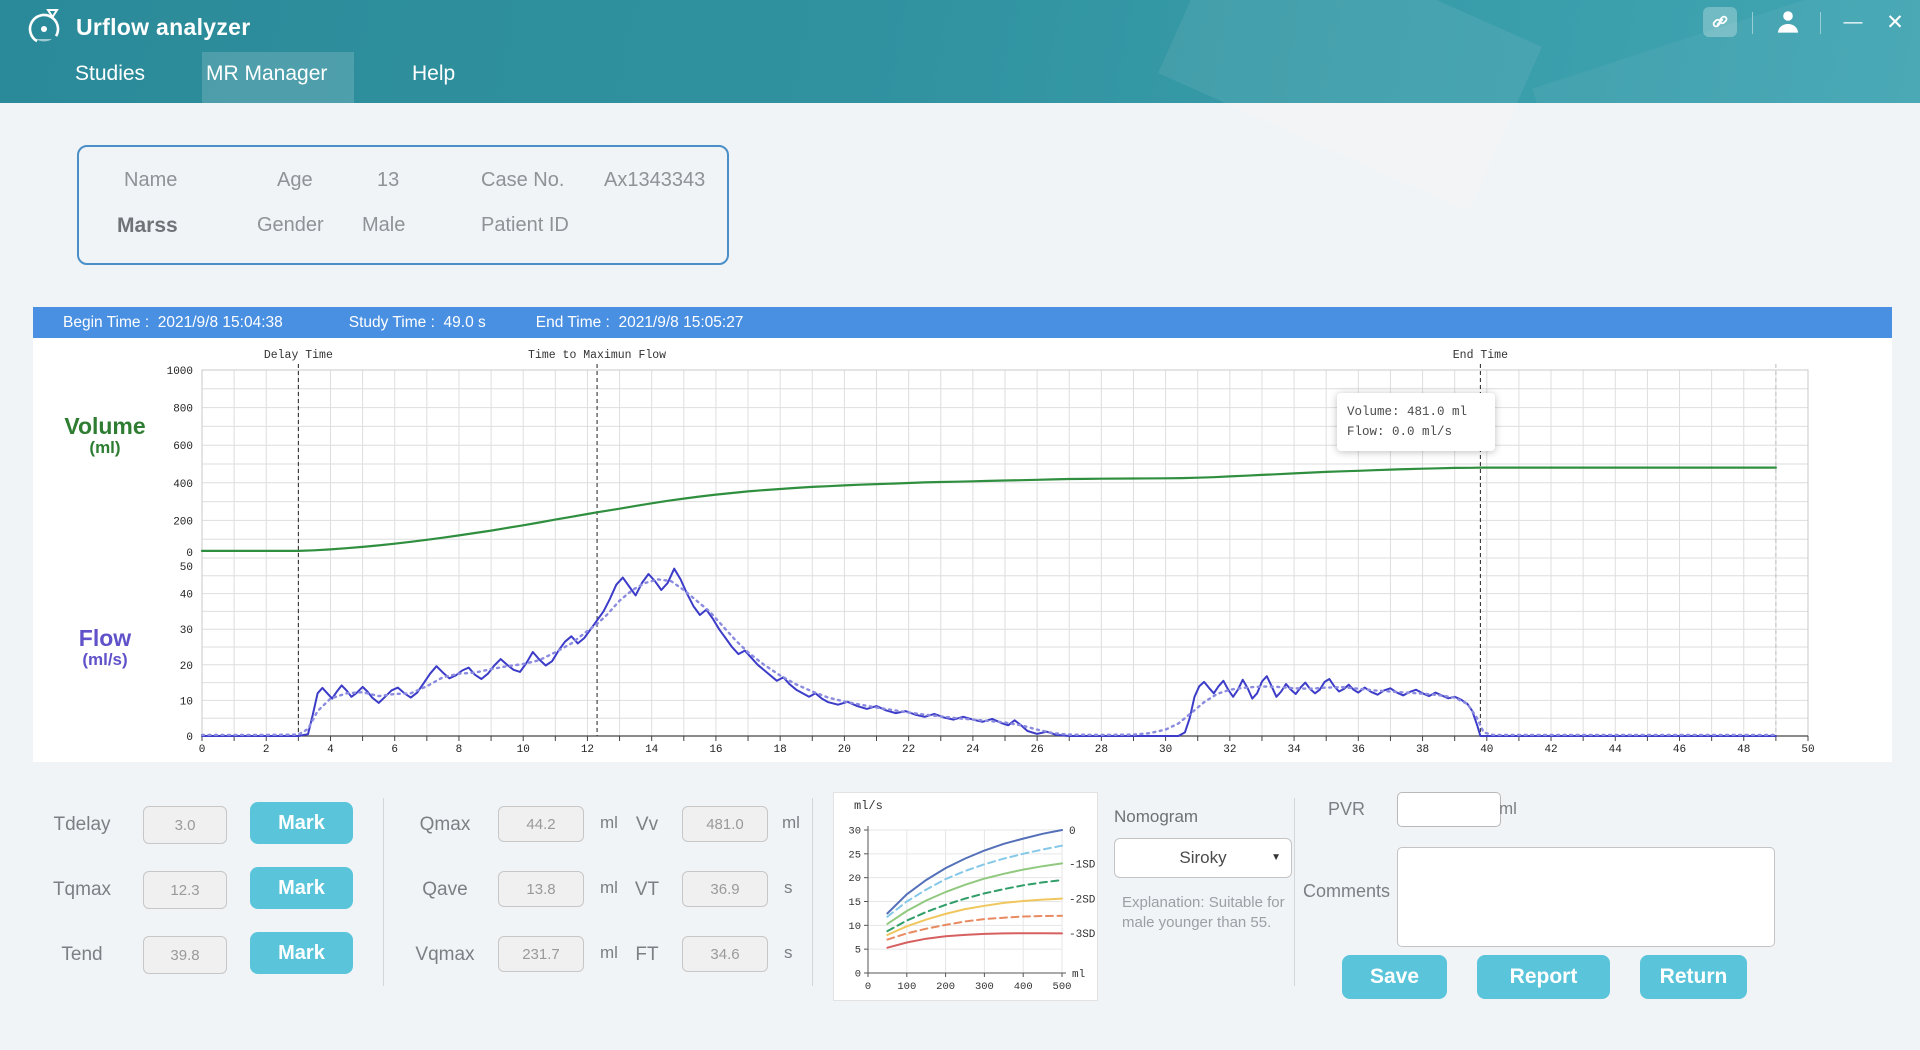  What do you see at coordinates (609, 822) in the screenshot?
I see `qmax-unit: ml` at bounding box center [609, 822].